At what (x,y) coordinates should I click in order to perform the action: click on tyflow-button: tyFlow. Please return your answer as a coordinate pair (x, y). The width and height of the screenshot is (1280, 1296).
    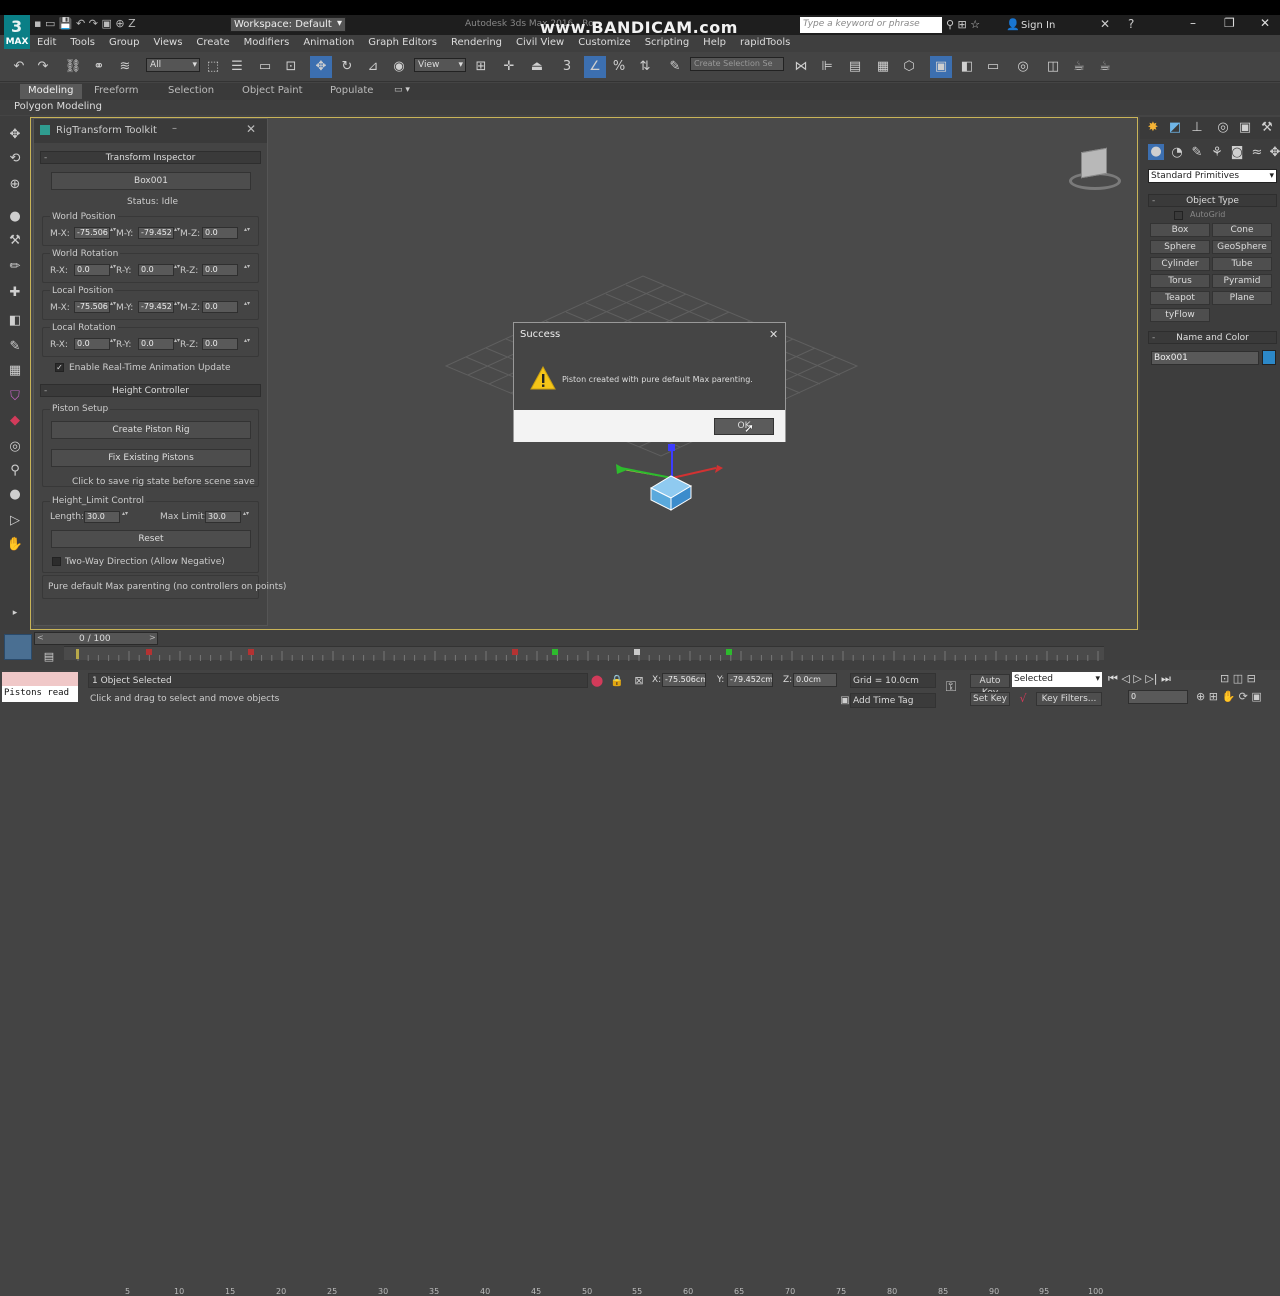
    Looking at the image, I should click on (1180, 315).